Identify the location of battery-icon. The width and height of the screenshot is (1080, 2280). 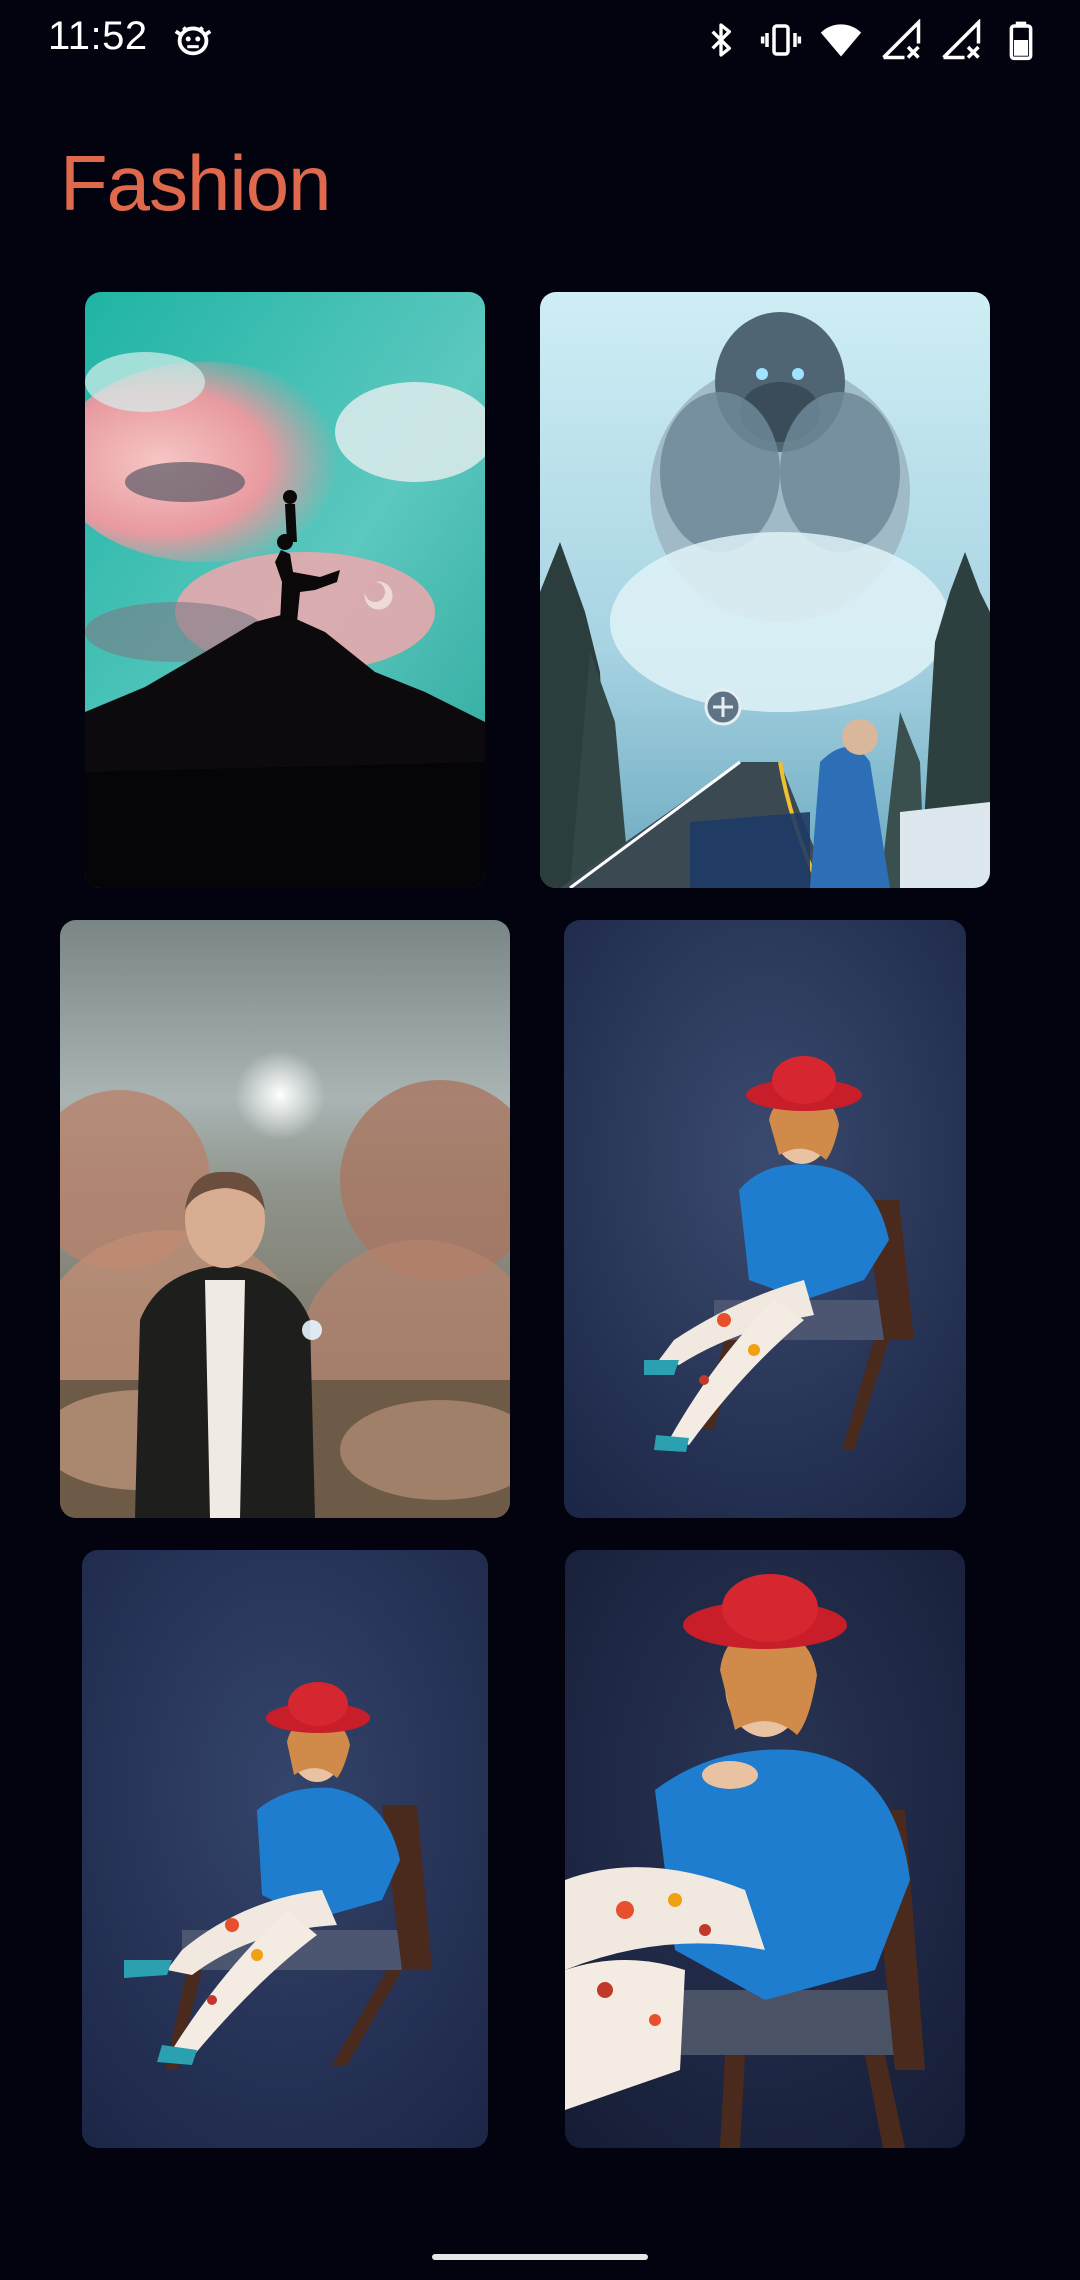
(1021, 40).